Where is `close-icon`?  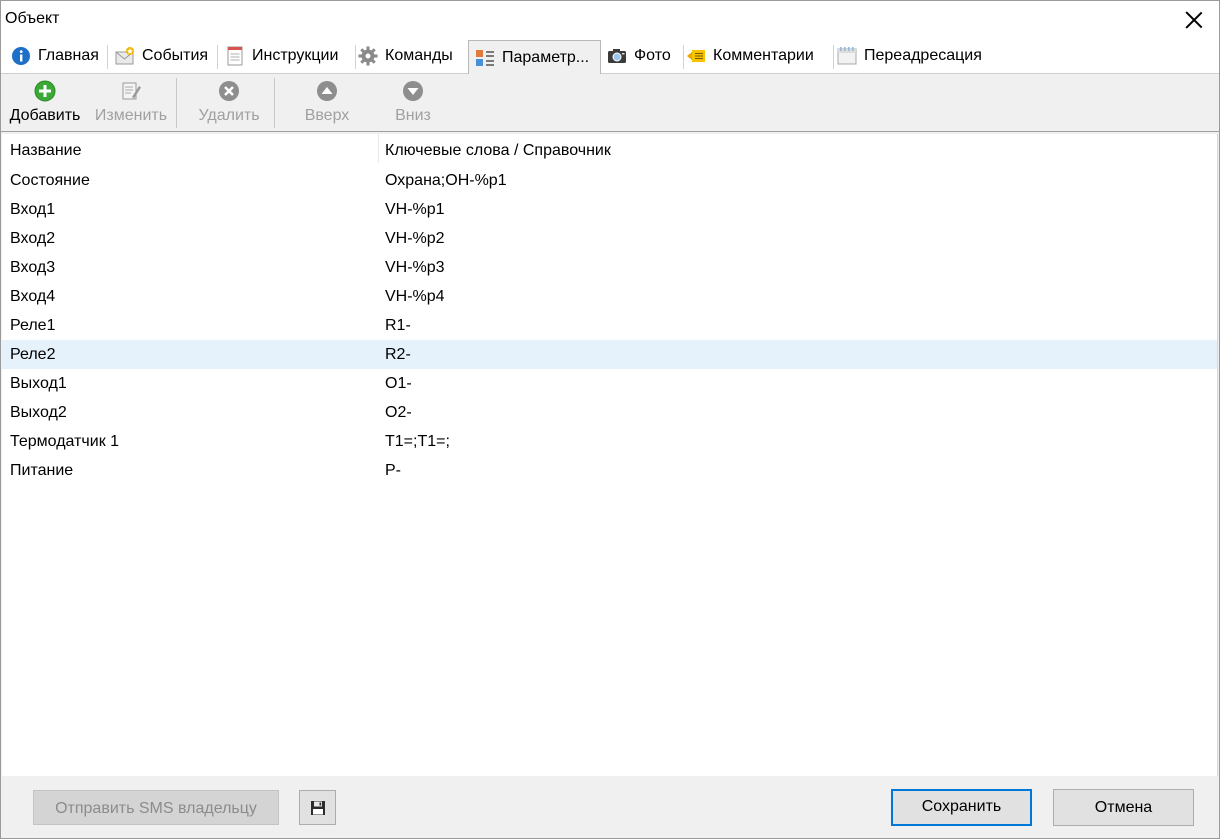
close-icon is located at coordinates (1194, 20).